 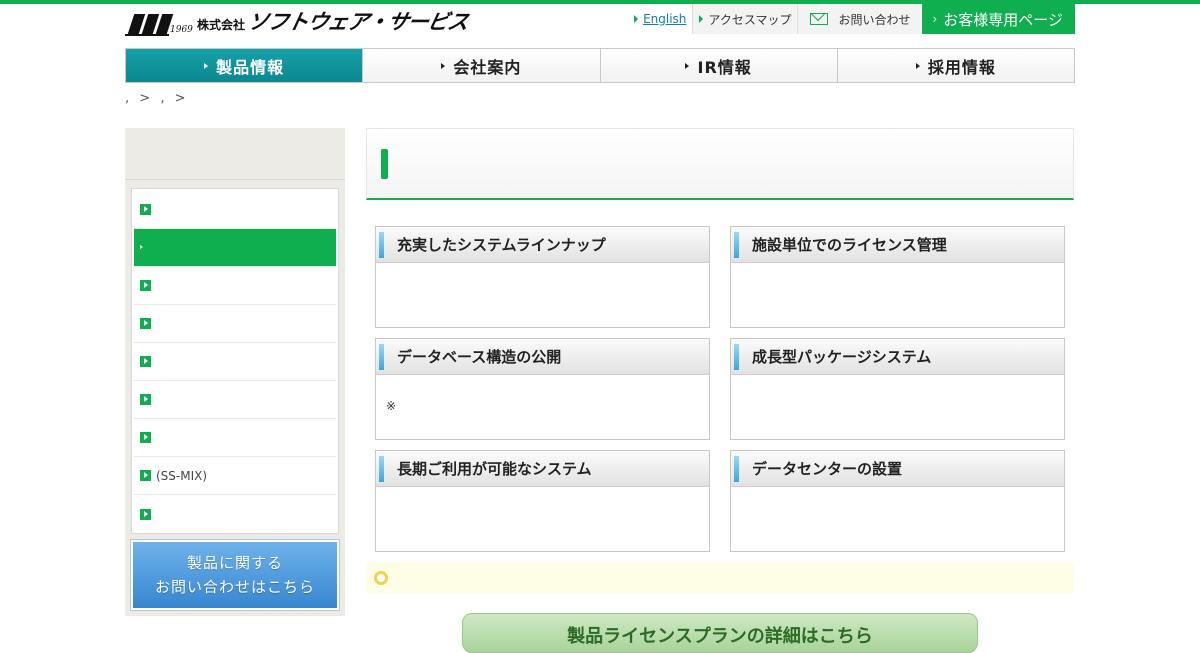 What do you see at coordinates (181, 30) in the screenshot?
I see `logo-year: 1969` at bounding box center [181, 30].